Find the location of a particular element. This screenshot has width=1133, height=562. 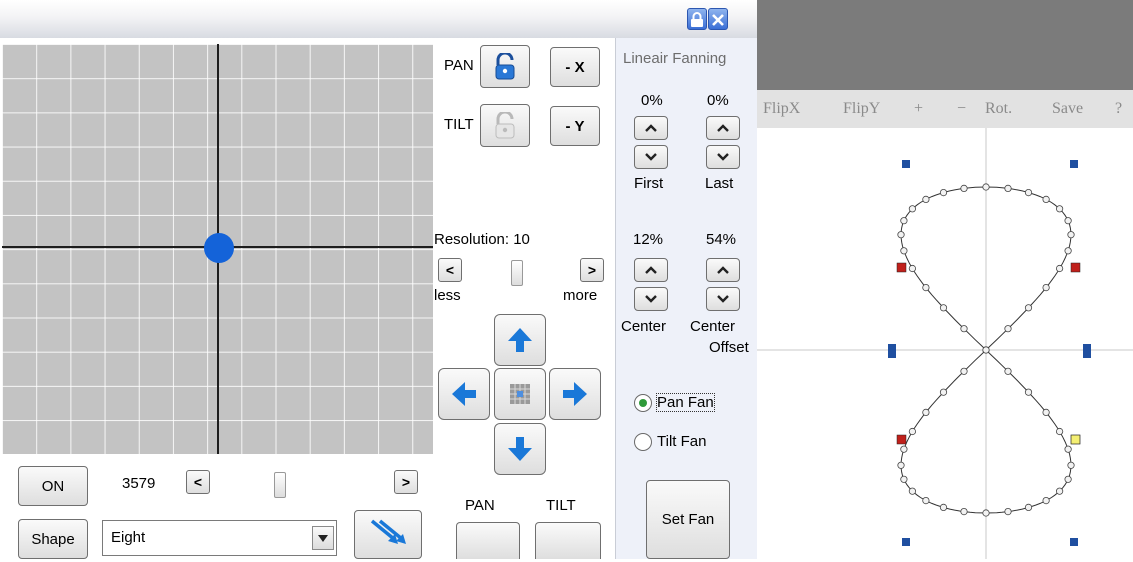

tilt-fan-radio is located at coordinates (643, 442).